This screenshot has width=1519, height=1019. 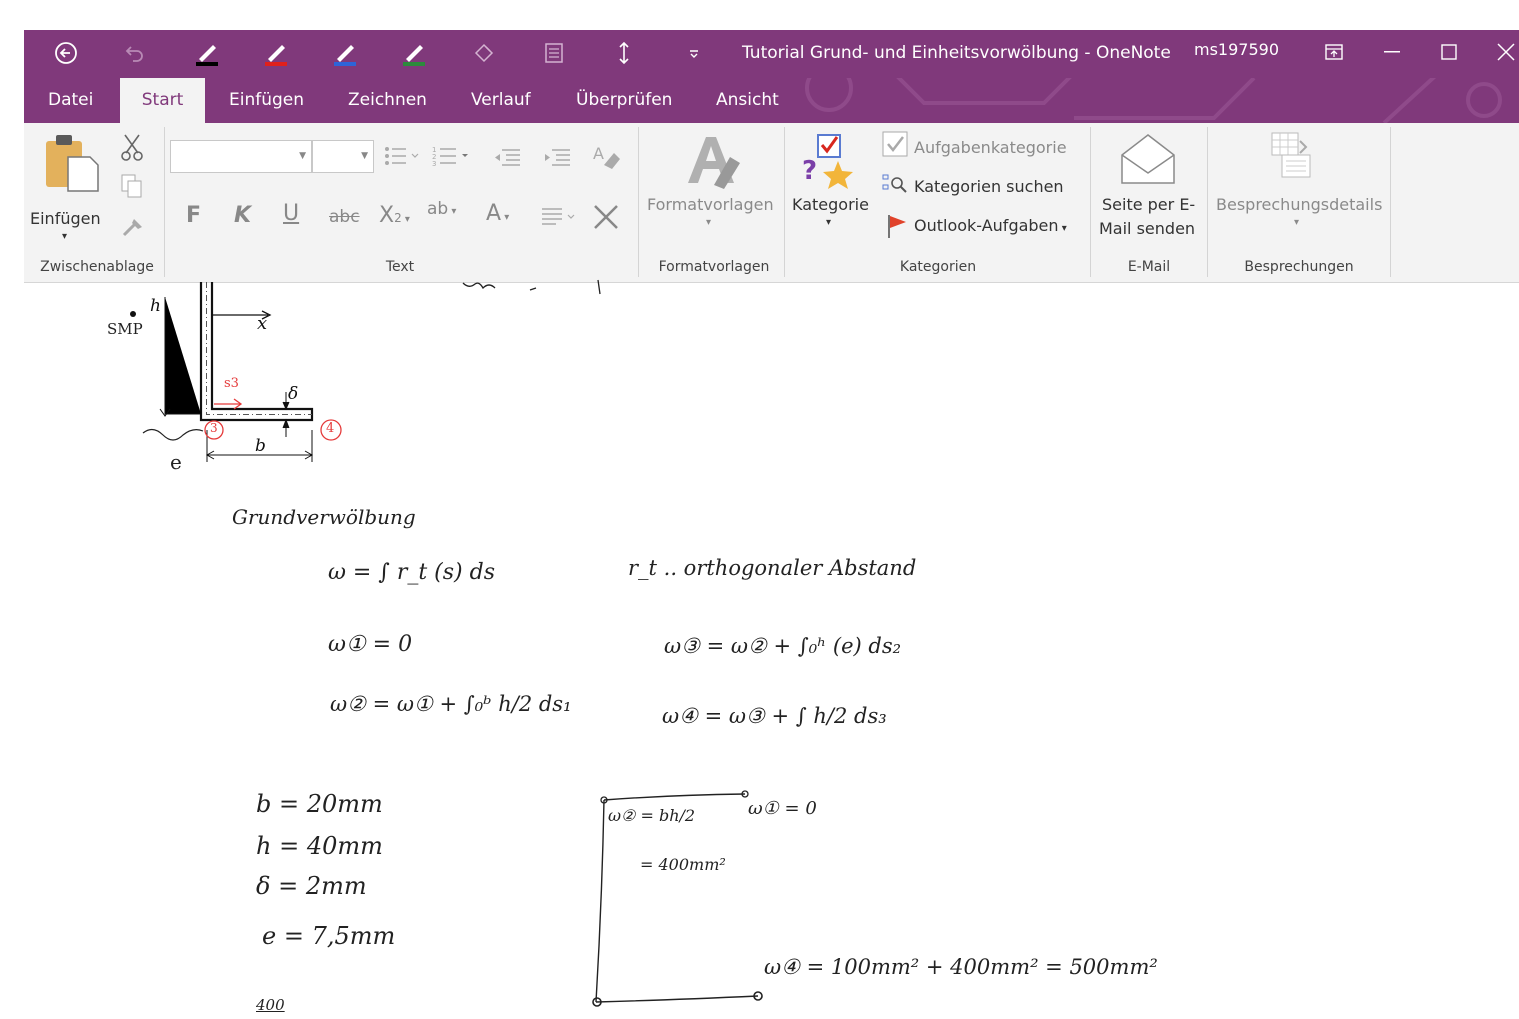 What do you see at coordinates (135, 53) in the screenshot?
I see `undo-icon` at bounding box center [135, 53].